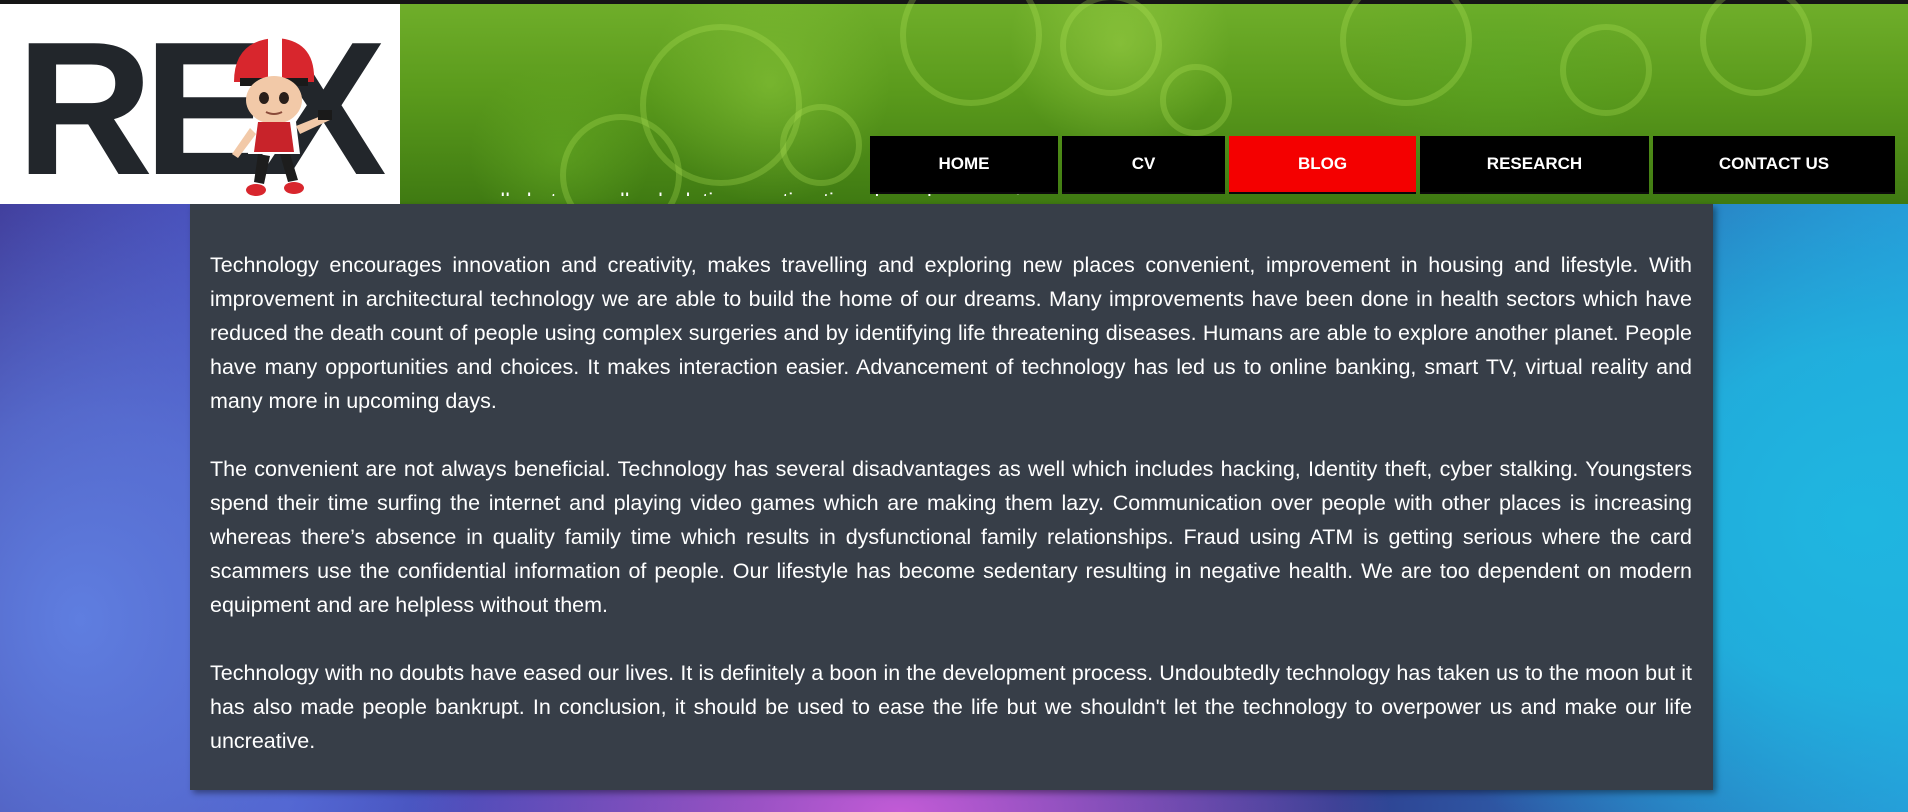 This screenshot has height=812, width=1908. Describe the element at coordinates (964, 165) in the screenshot. I see `nav-home: HOME` at that location.